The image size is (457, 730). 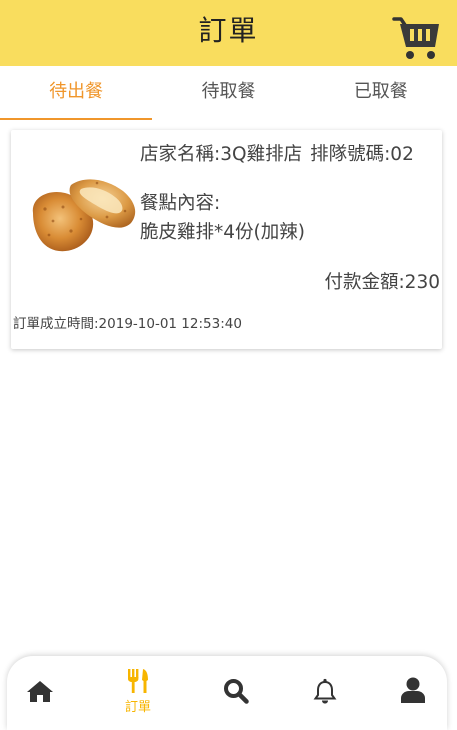 I want to click on nav-orders-label: 訂單, so click(x=137, y=707).